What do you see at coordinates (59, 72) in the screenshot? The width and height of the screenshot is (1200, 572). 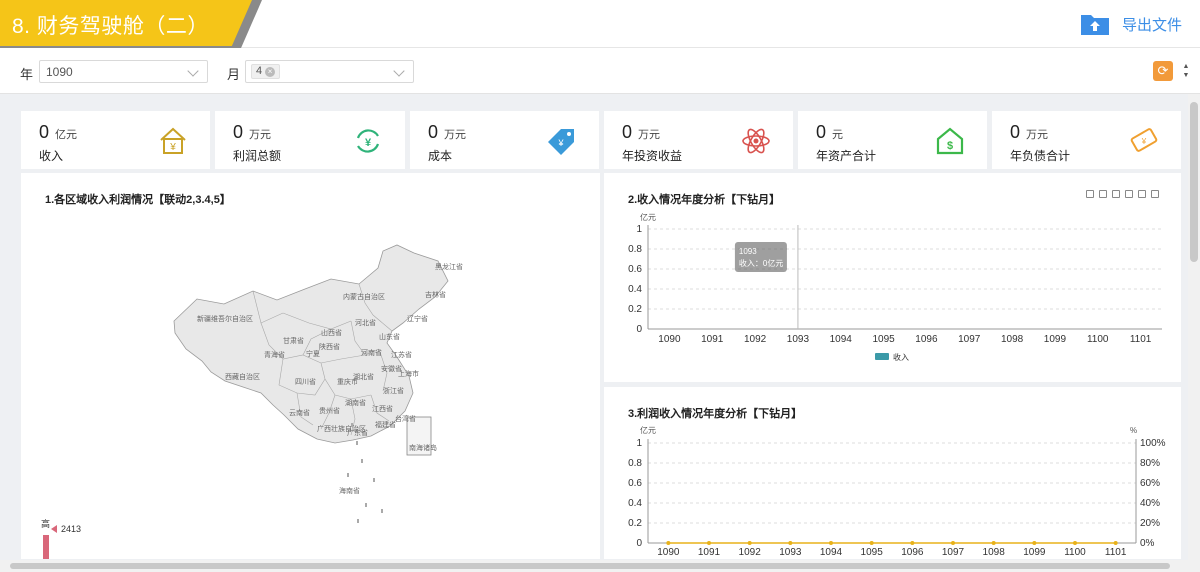 I see `year-value: 1090` at bounding box center [59, 72].